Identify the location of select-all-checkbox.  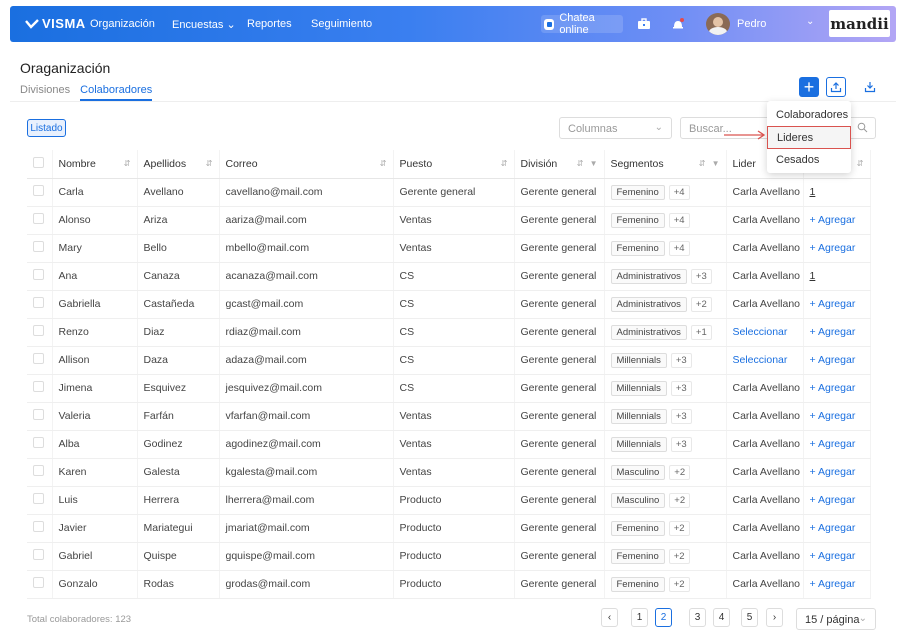
(38, 162).